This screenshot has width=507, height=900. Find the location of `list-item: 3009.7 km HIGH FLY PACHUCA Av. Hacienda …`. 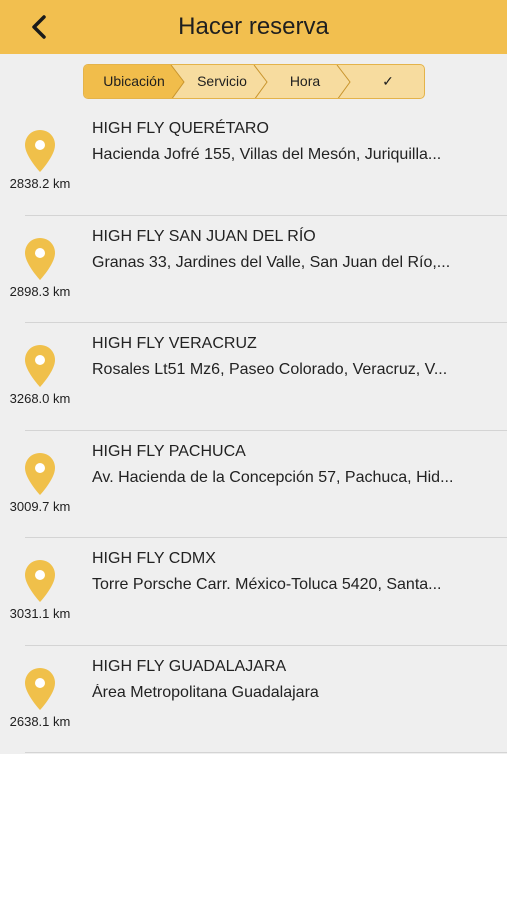

list-item: 3009.7 km HIGH FLY PACHUCA Av. Hacienda … is located at coordinates (253, 484).